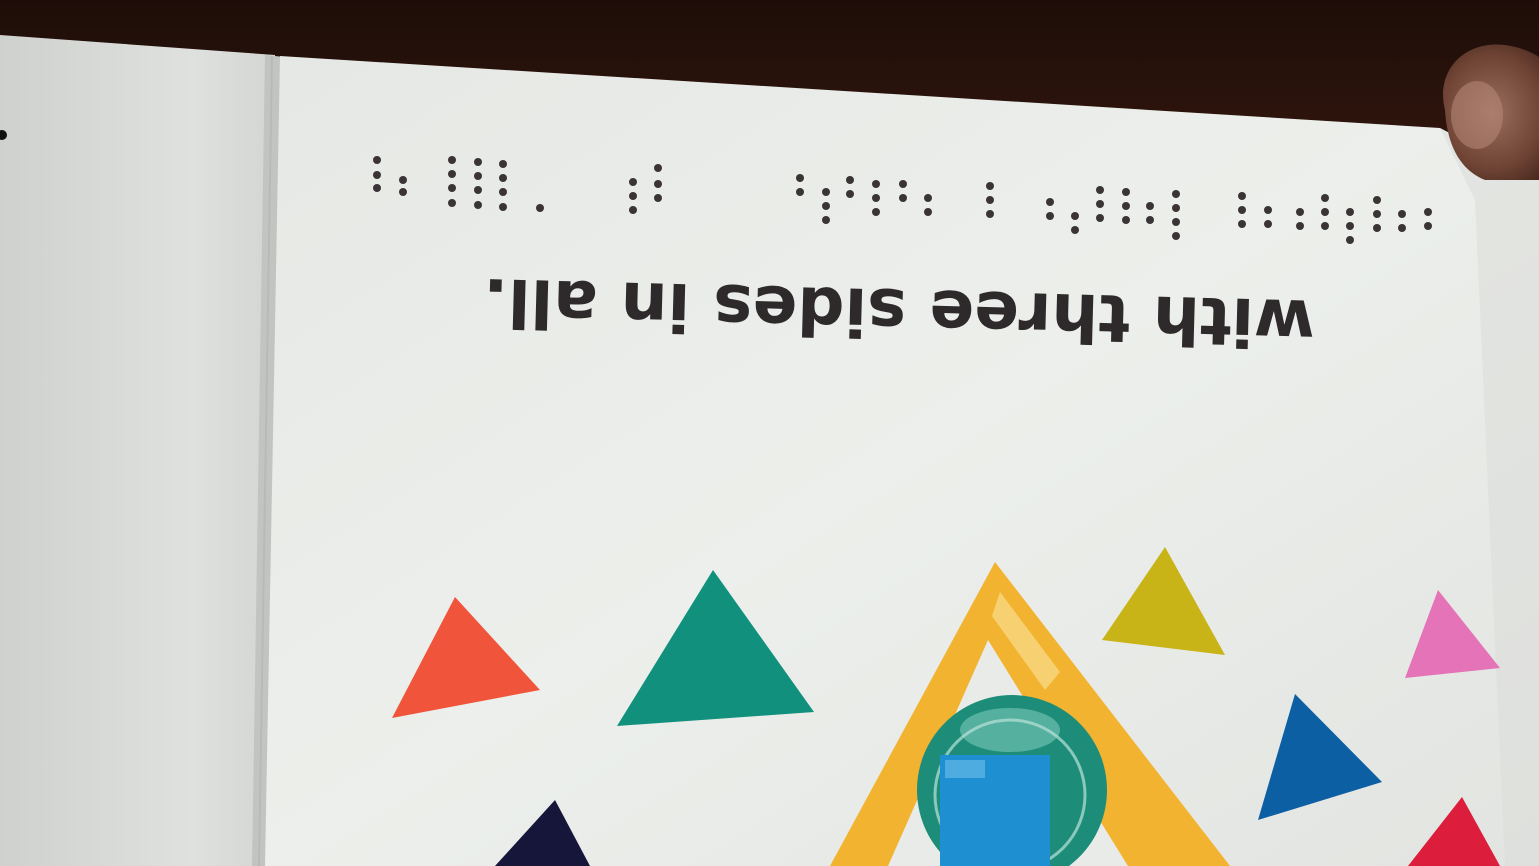 The width and height of the screenshot is (1539, 866). Describe the element at coordinates (1491, 112) in the screenshot. I see `finger` at that location.